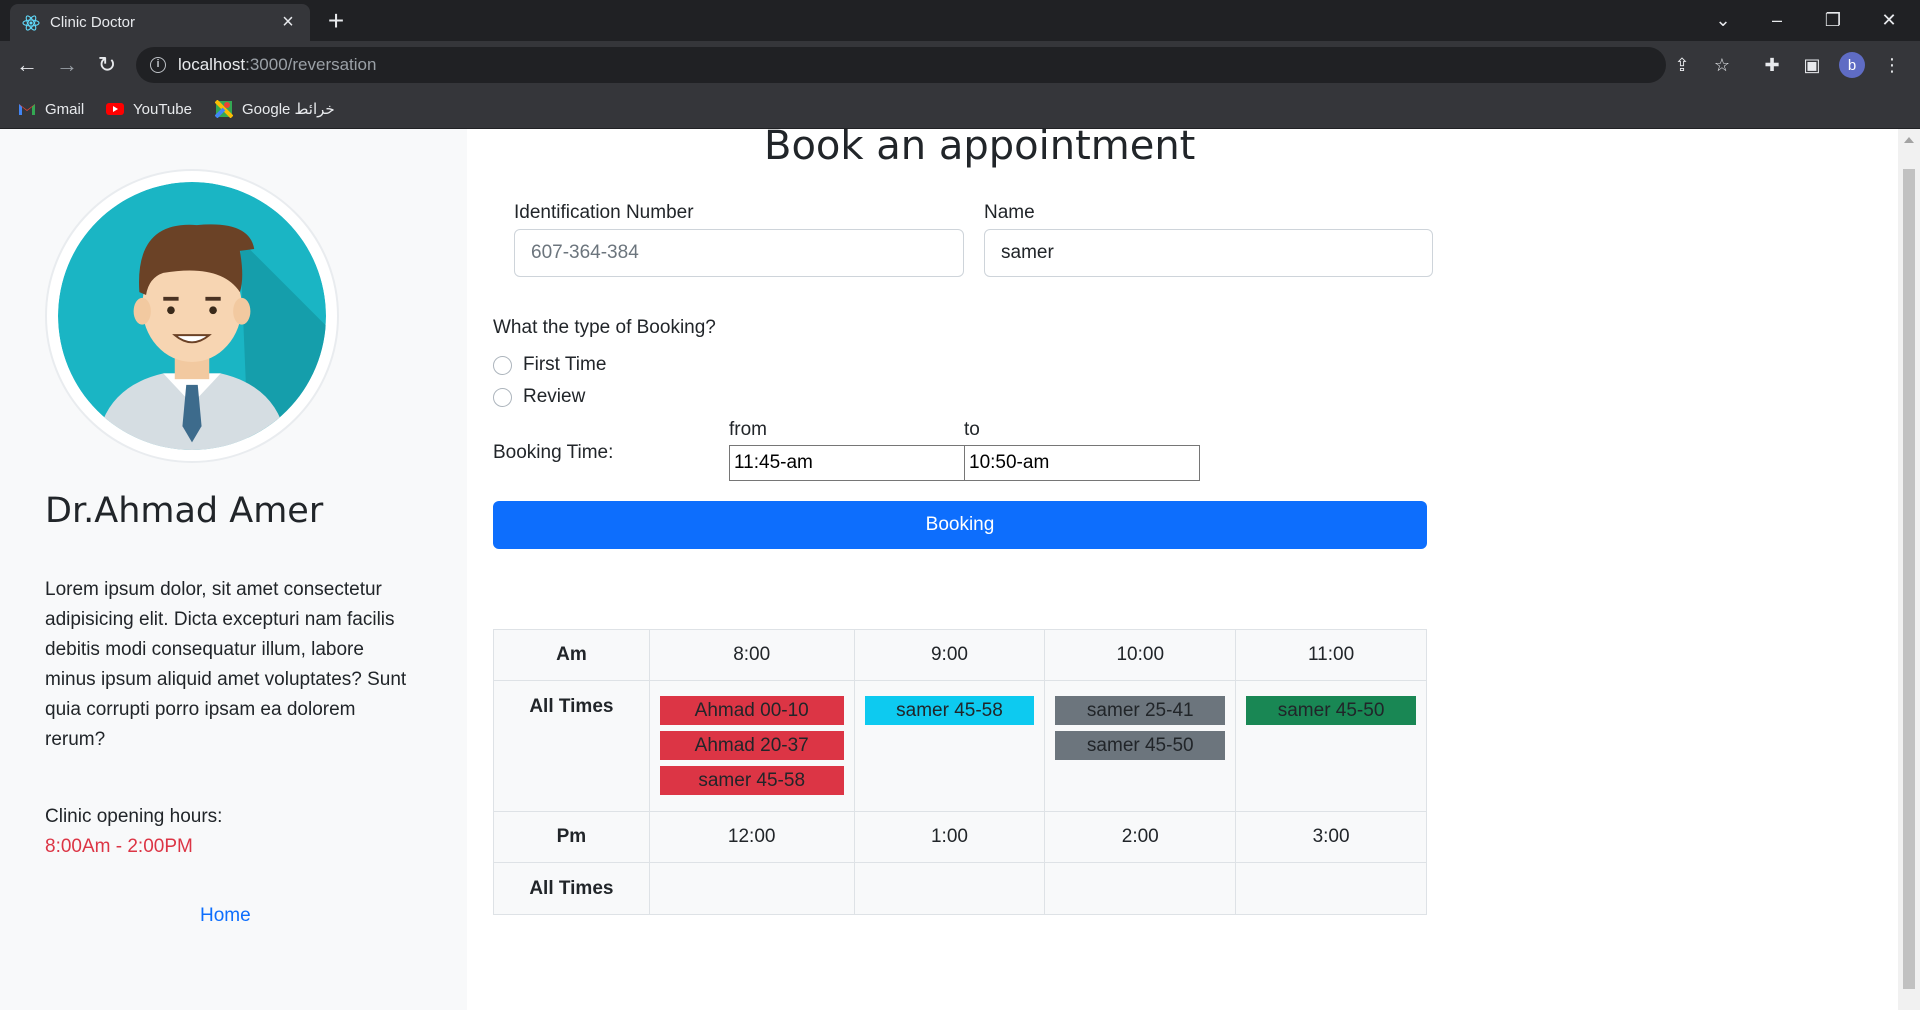  I want to click on home-link: Home, so click(225, 916).